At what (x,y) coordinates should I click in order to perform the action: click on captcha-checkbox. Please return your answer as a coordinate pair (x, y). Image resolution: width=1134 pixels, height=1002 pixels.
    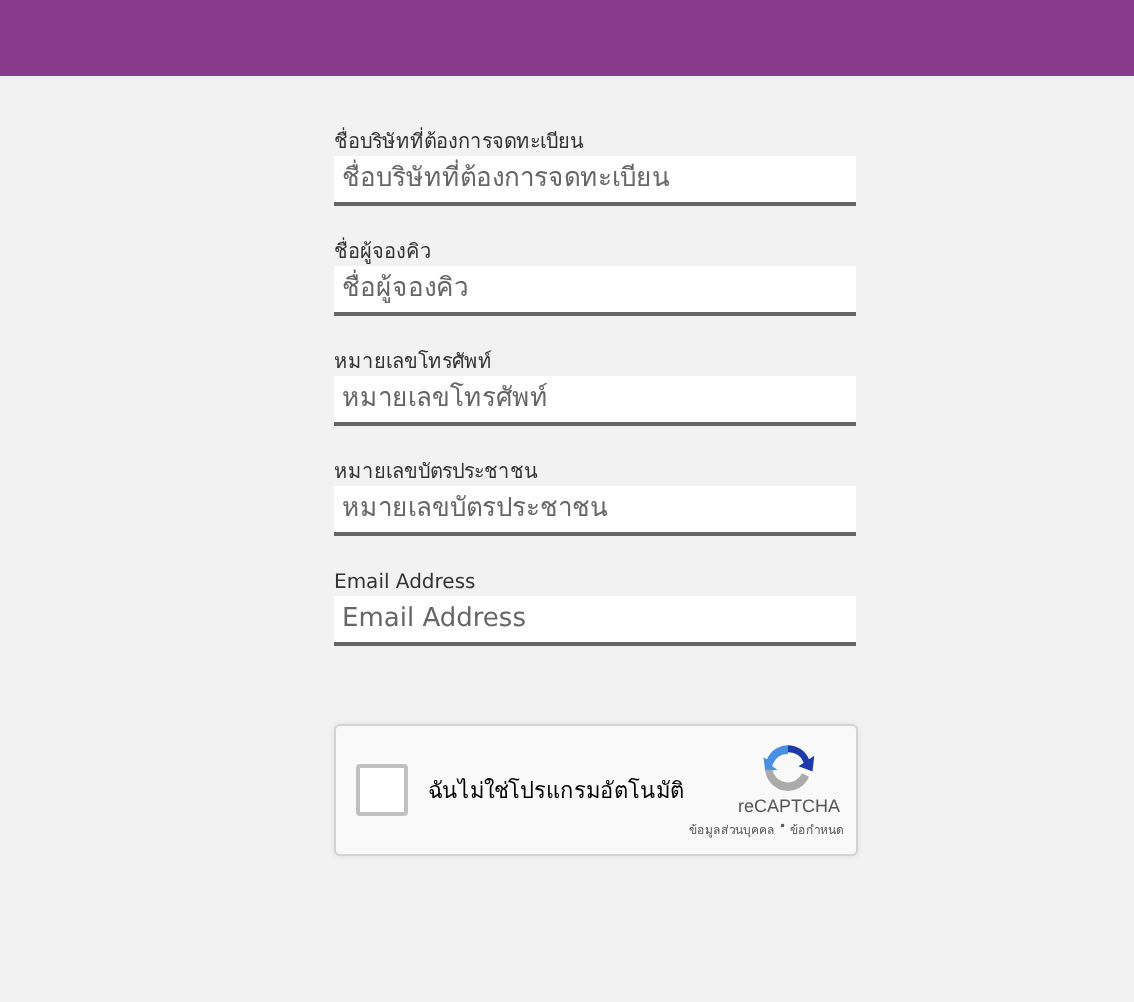
    Looking at the image, I should click on (382, 790).